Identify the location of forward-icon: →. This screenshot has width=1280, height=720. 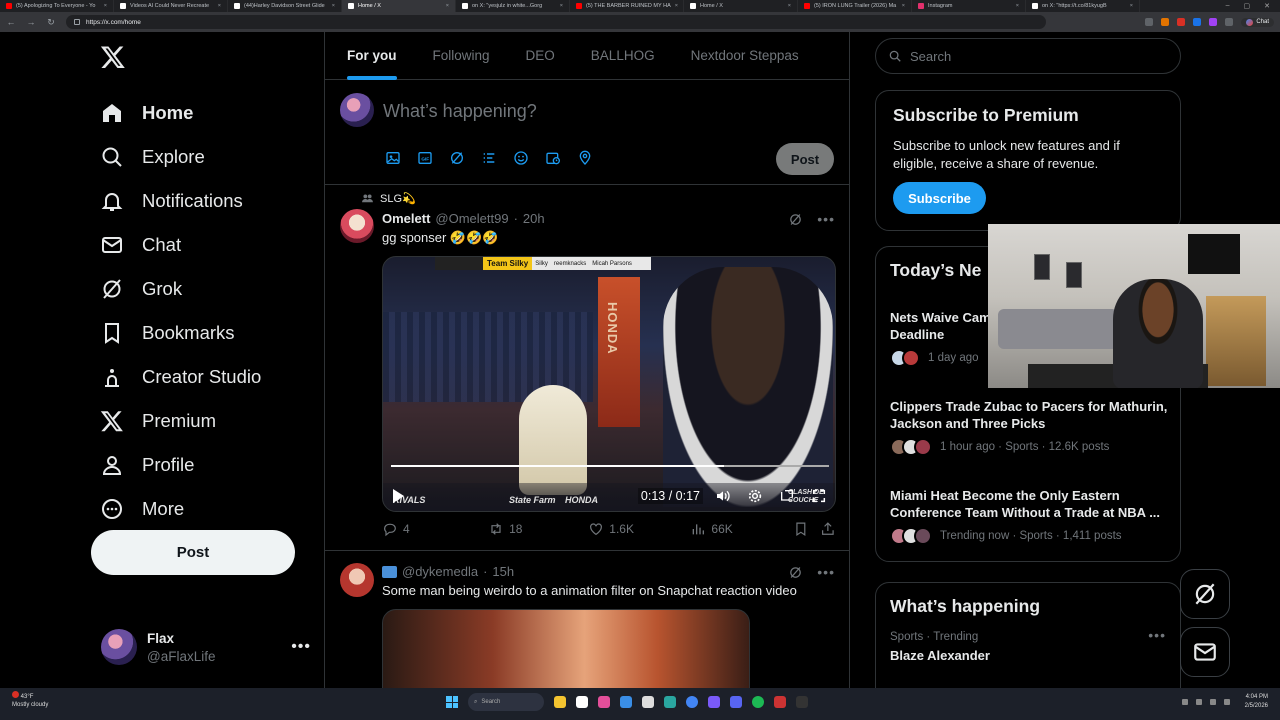
(31, 22).